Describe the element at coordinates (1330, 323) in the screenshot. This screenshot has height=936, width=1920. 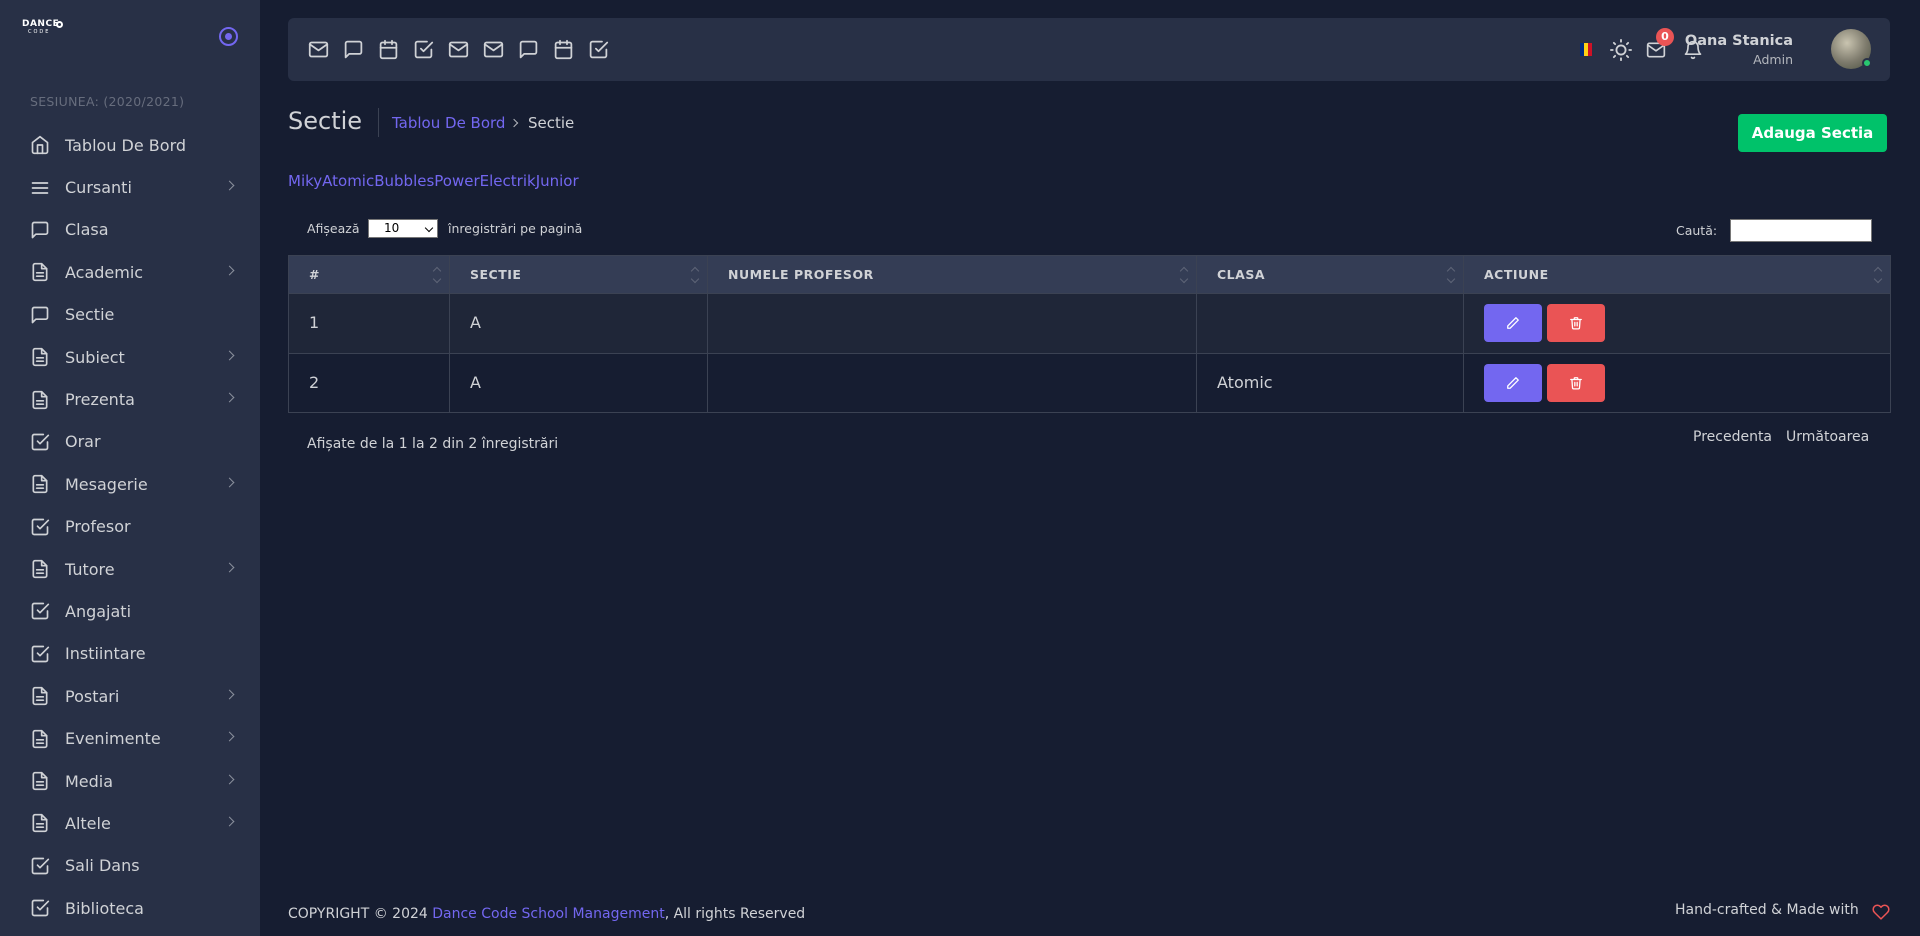
I see `cell-clasa` at that location.